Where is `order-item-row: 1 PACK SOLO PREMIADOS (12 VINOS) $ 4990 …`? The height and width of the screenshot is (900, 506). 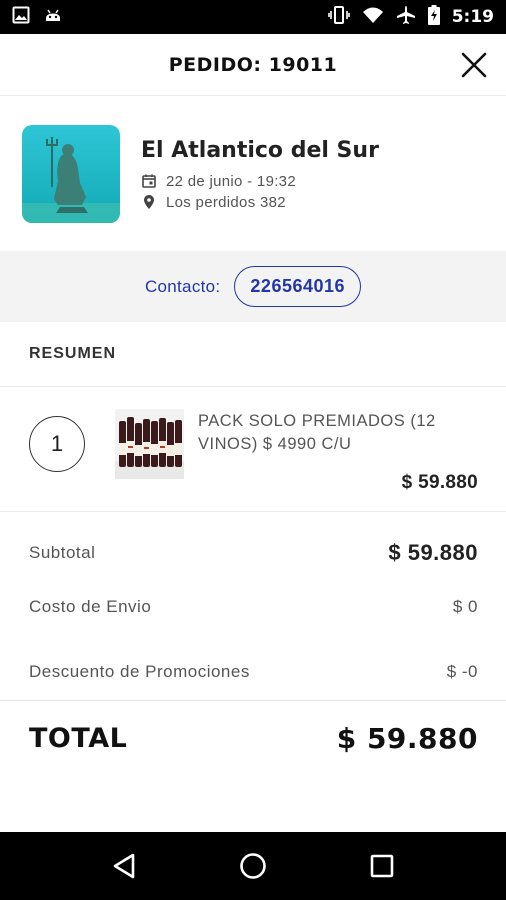 order-item-row: 1 PACK SOLO PREMIADOS (12 VINOS) $ 4990 … is located at coordinates (253, 450).